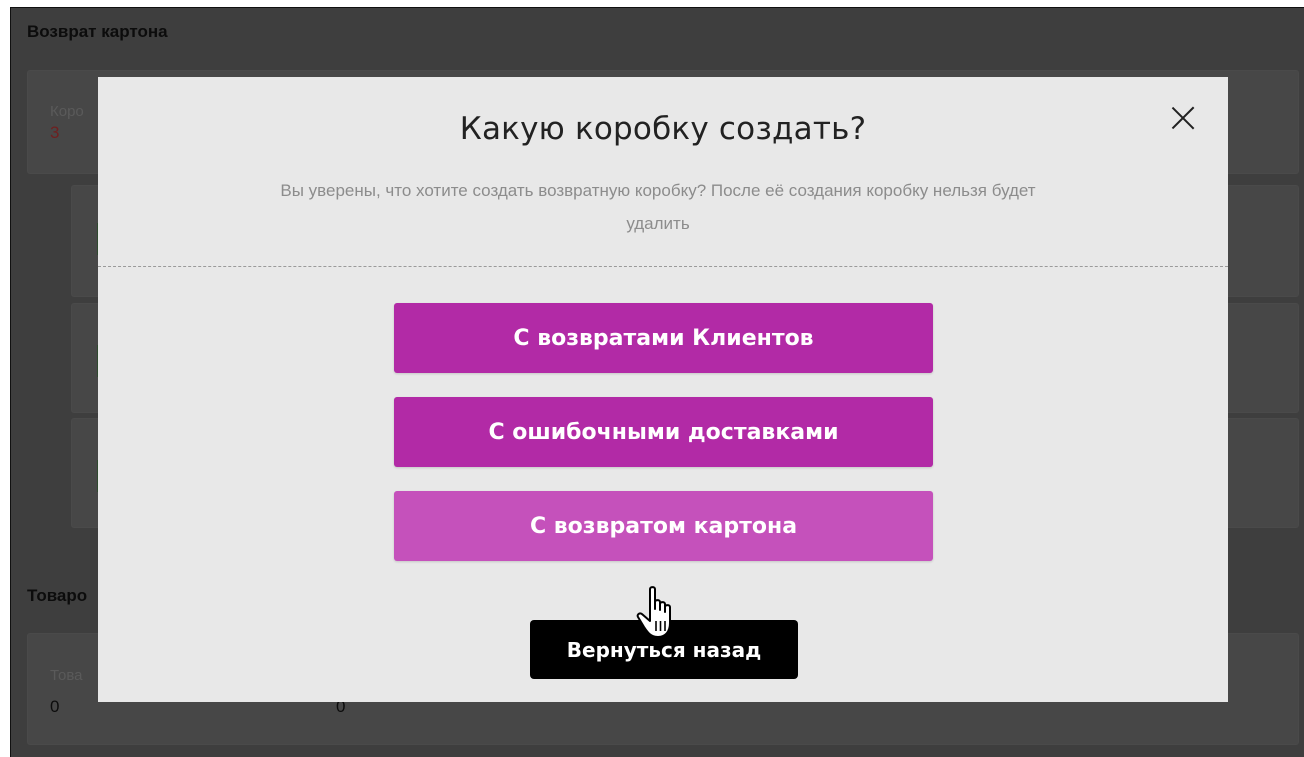  Describe the element at coordinates (663, 526) in the screenshot. I see `carton-return-button: С возвратом картона` at that location.